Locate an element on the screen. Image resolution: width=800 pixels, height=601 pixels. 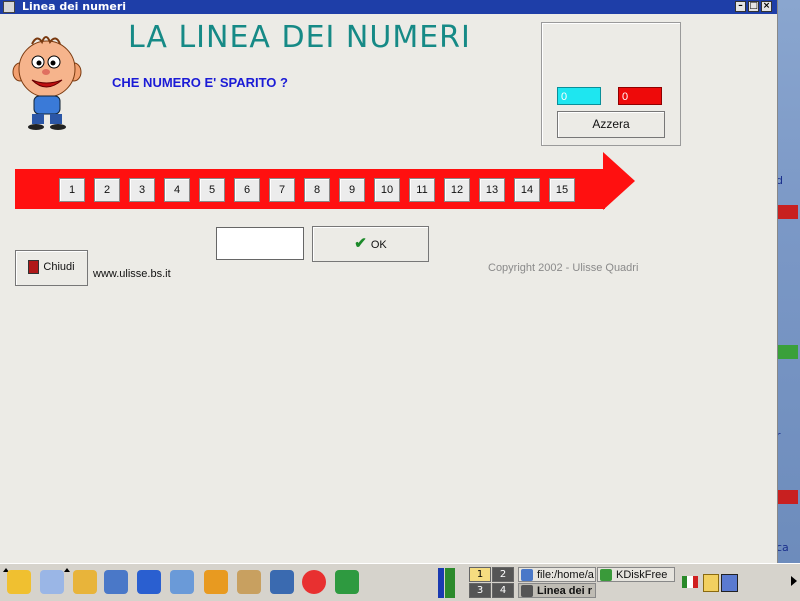
file-manager-icon is located at coordinates (116, 582).